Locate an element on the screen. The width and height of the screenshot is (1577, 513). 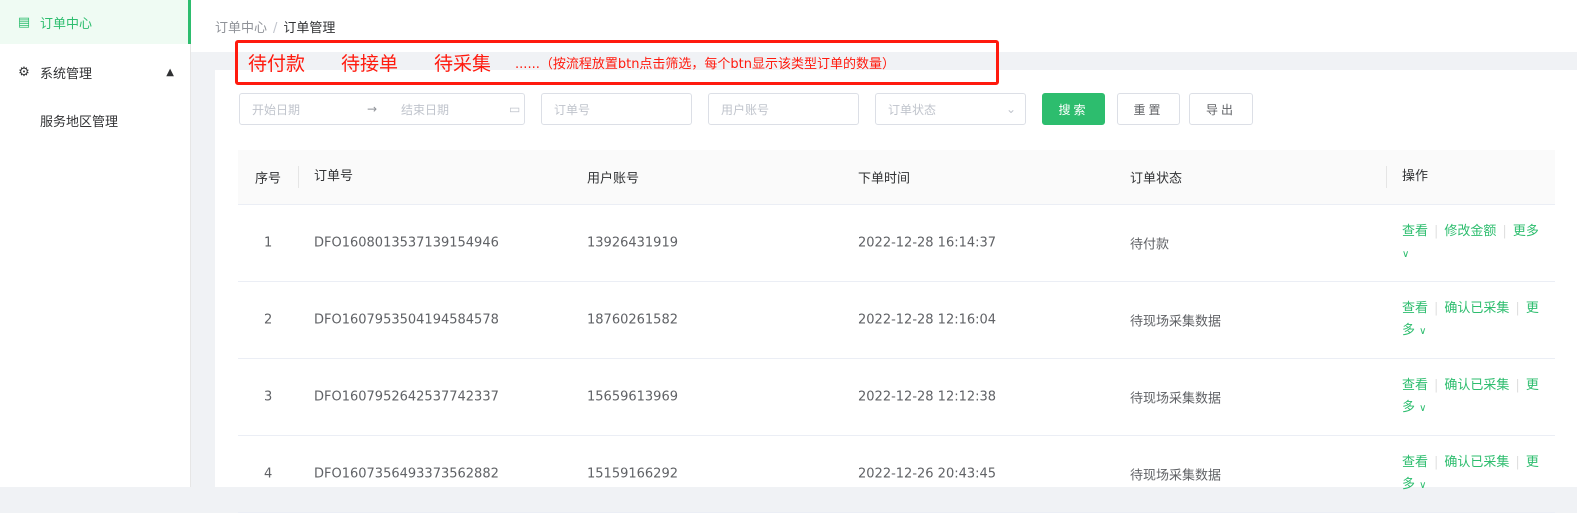
cell-account: 18760261582 is located at coordinates (632, 320).